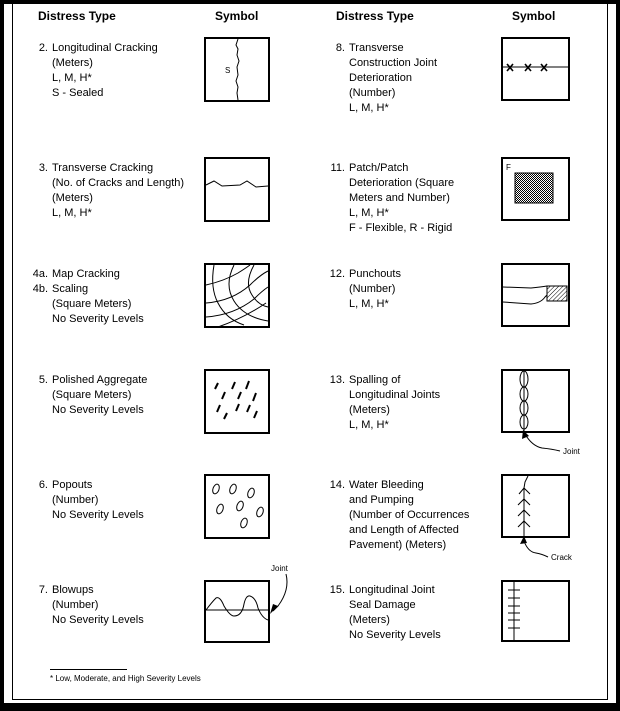 The image size is (620, 711). What do you see at coordinates (105, 48) in the screenshot?
I see `distress-name: Longitudinal Cracking` at bounding box center [105, 48].